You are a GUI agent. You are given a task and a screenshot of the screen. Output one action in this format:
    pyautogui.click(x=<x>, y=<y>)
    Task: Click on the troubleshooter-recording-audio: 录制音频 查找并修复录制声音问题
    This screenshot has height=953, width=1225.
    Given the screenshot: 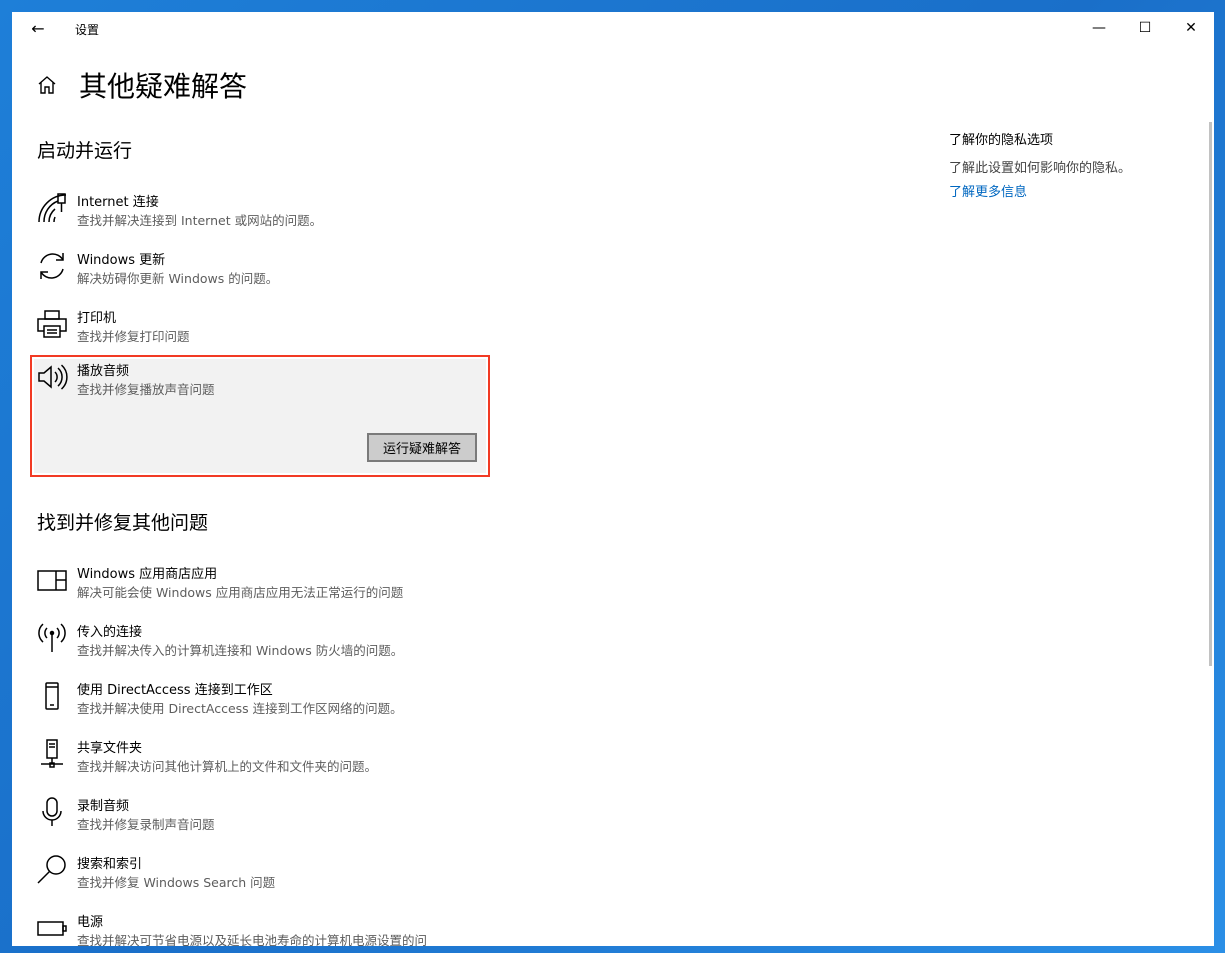 What is the action you would take?
    pyautogui.click(x=260, y=816)
    